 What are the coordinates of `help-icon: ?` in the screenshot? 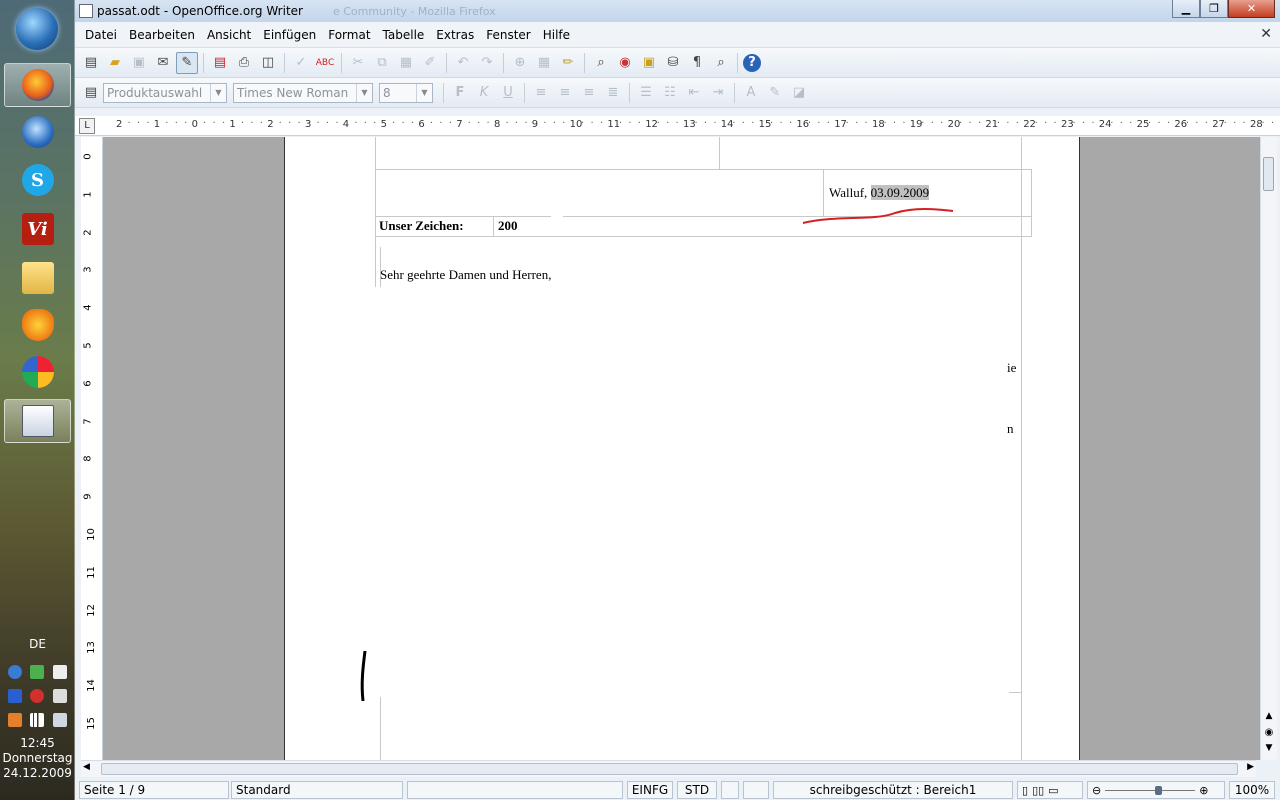 It's located at (752, 62).